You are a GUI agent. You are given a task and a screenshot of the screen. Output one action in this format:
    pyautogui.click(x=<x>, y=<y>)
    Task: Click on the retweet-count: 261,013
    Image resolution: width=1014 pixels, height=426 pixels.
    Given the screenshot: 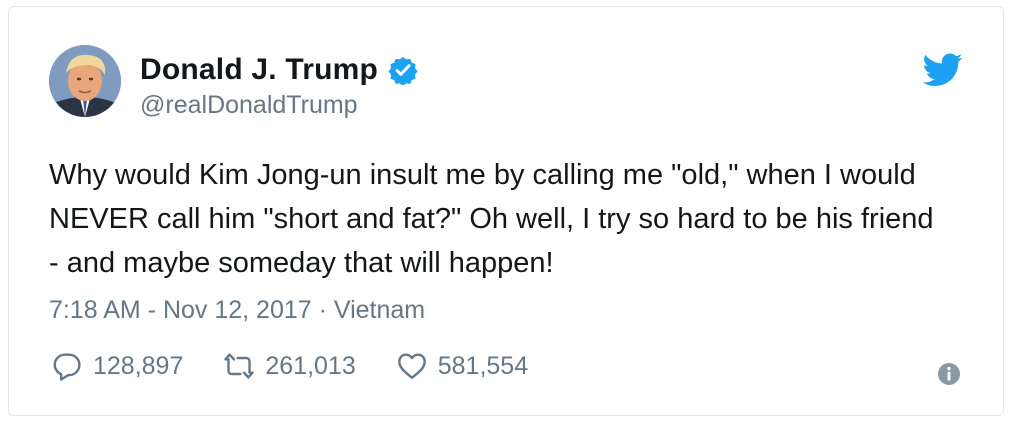 What is the action you would take?
    pyautogui.click(x=310, y=365)
    